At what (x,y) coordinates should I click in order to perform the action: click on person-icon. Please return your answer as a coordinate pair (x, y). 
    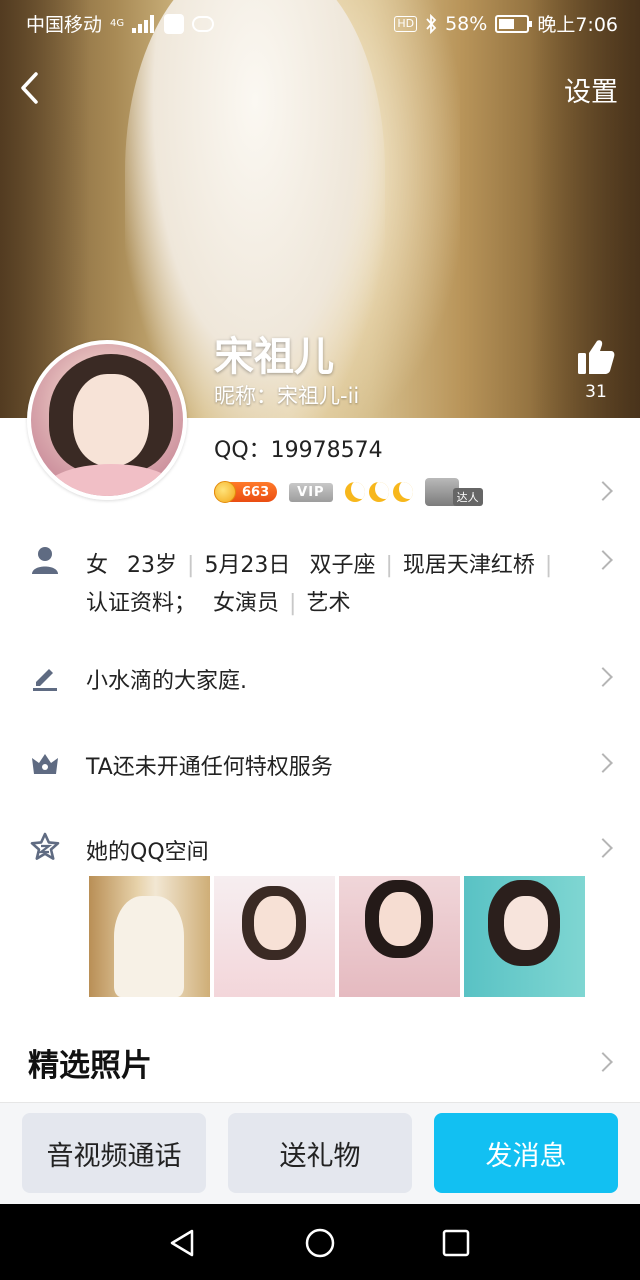
    Looking at the image, I should click on (45, 560).